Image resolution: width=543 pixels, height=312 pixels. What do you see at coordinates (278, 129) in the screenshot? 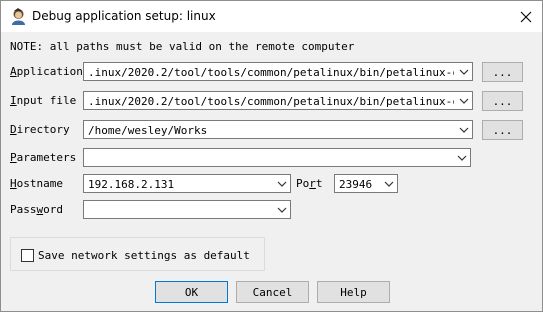
I see `directory-combo: /home/wesley/Works` at bounding box center [278, 129].